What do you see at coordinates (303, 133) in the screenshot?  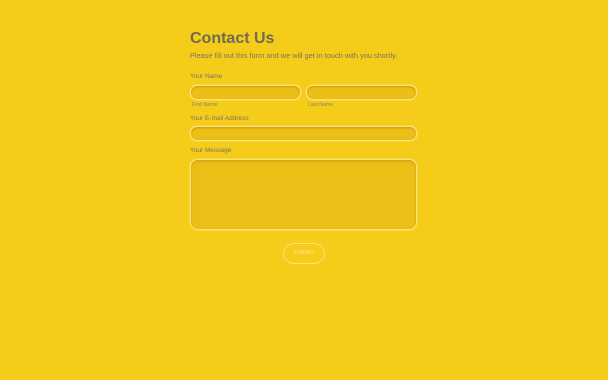 I see `email-input` at bounding box center [303, 133].